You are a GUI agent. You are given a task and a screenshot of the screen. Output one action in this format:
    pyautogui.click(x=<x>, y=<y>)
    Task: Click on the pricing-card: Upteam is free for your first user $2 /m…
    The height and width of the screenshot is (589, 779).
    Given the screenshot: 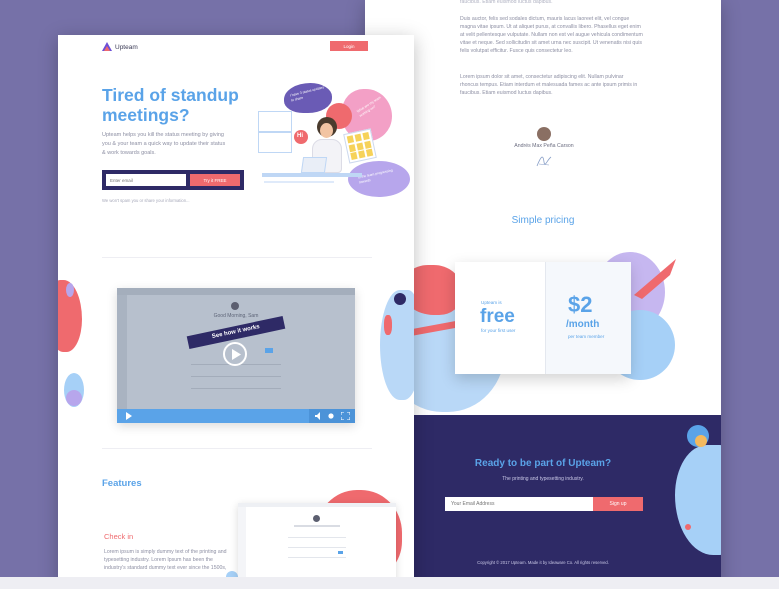 What is the action you would take?
    pyautogui.click(x=543, y=318)
    